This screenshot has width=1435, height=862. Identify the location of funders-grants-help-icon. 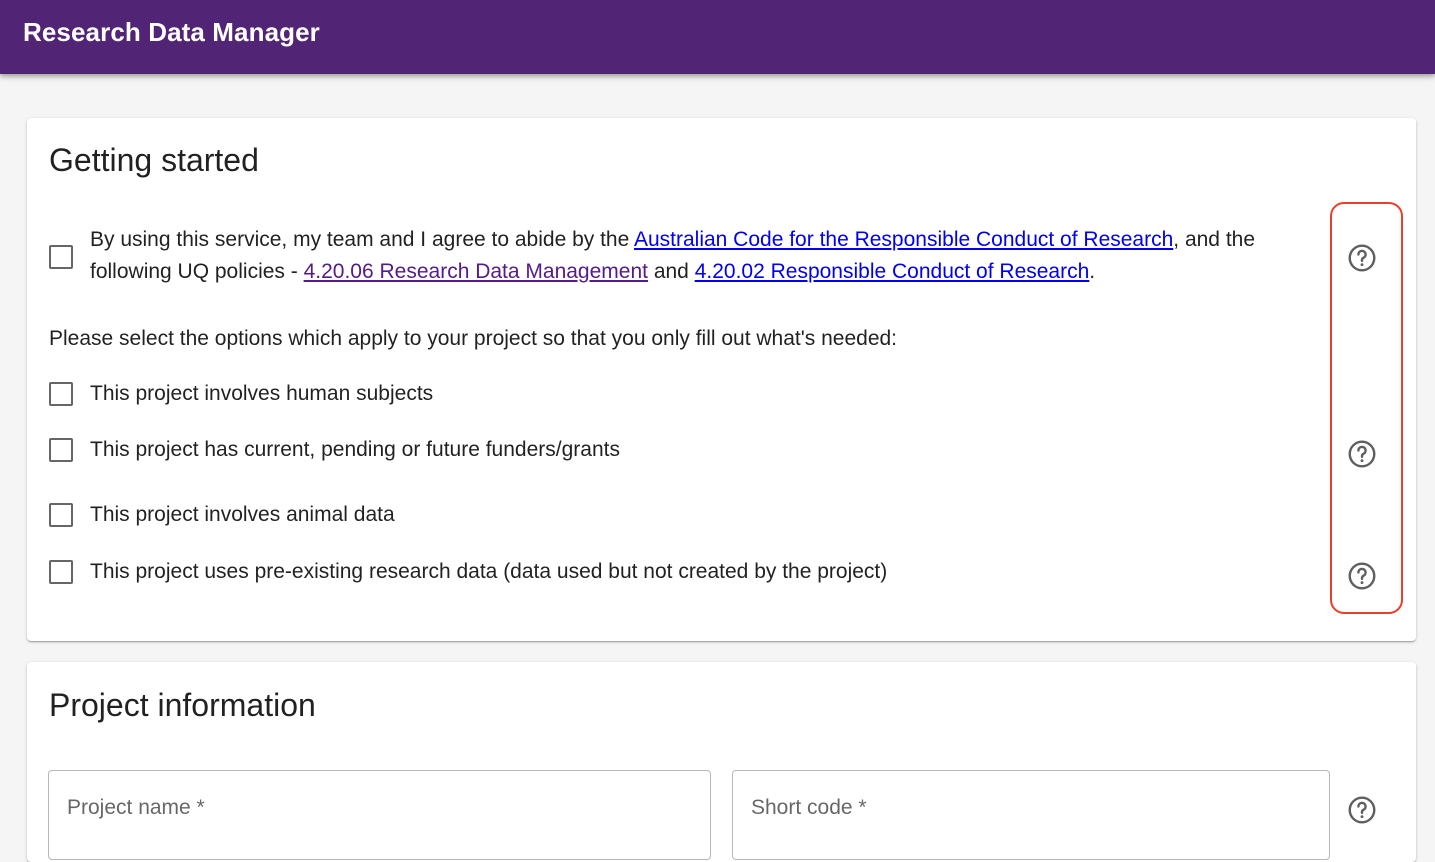
(1362, 454).